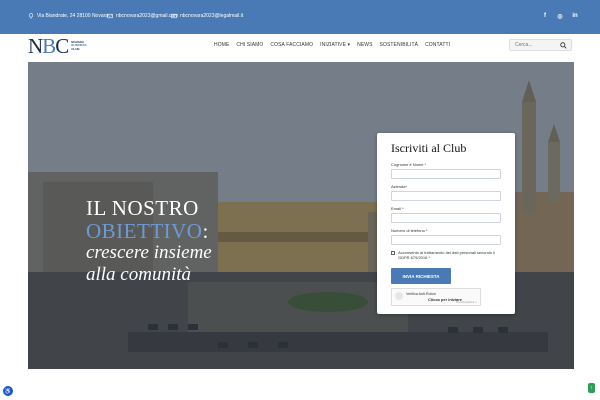  What do you see at coordinates (446, 218) in the screenshot?
I see `email-input` at bounding box center [446, 218].